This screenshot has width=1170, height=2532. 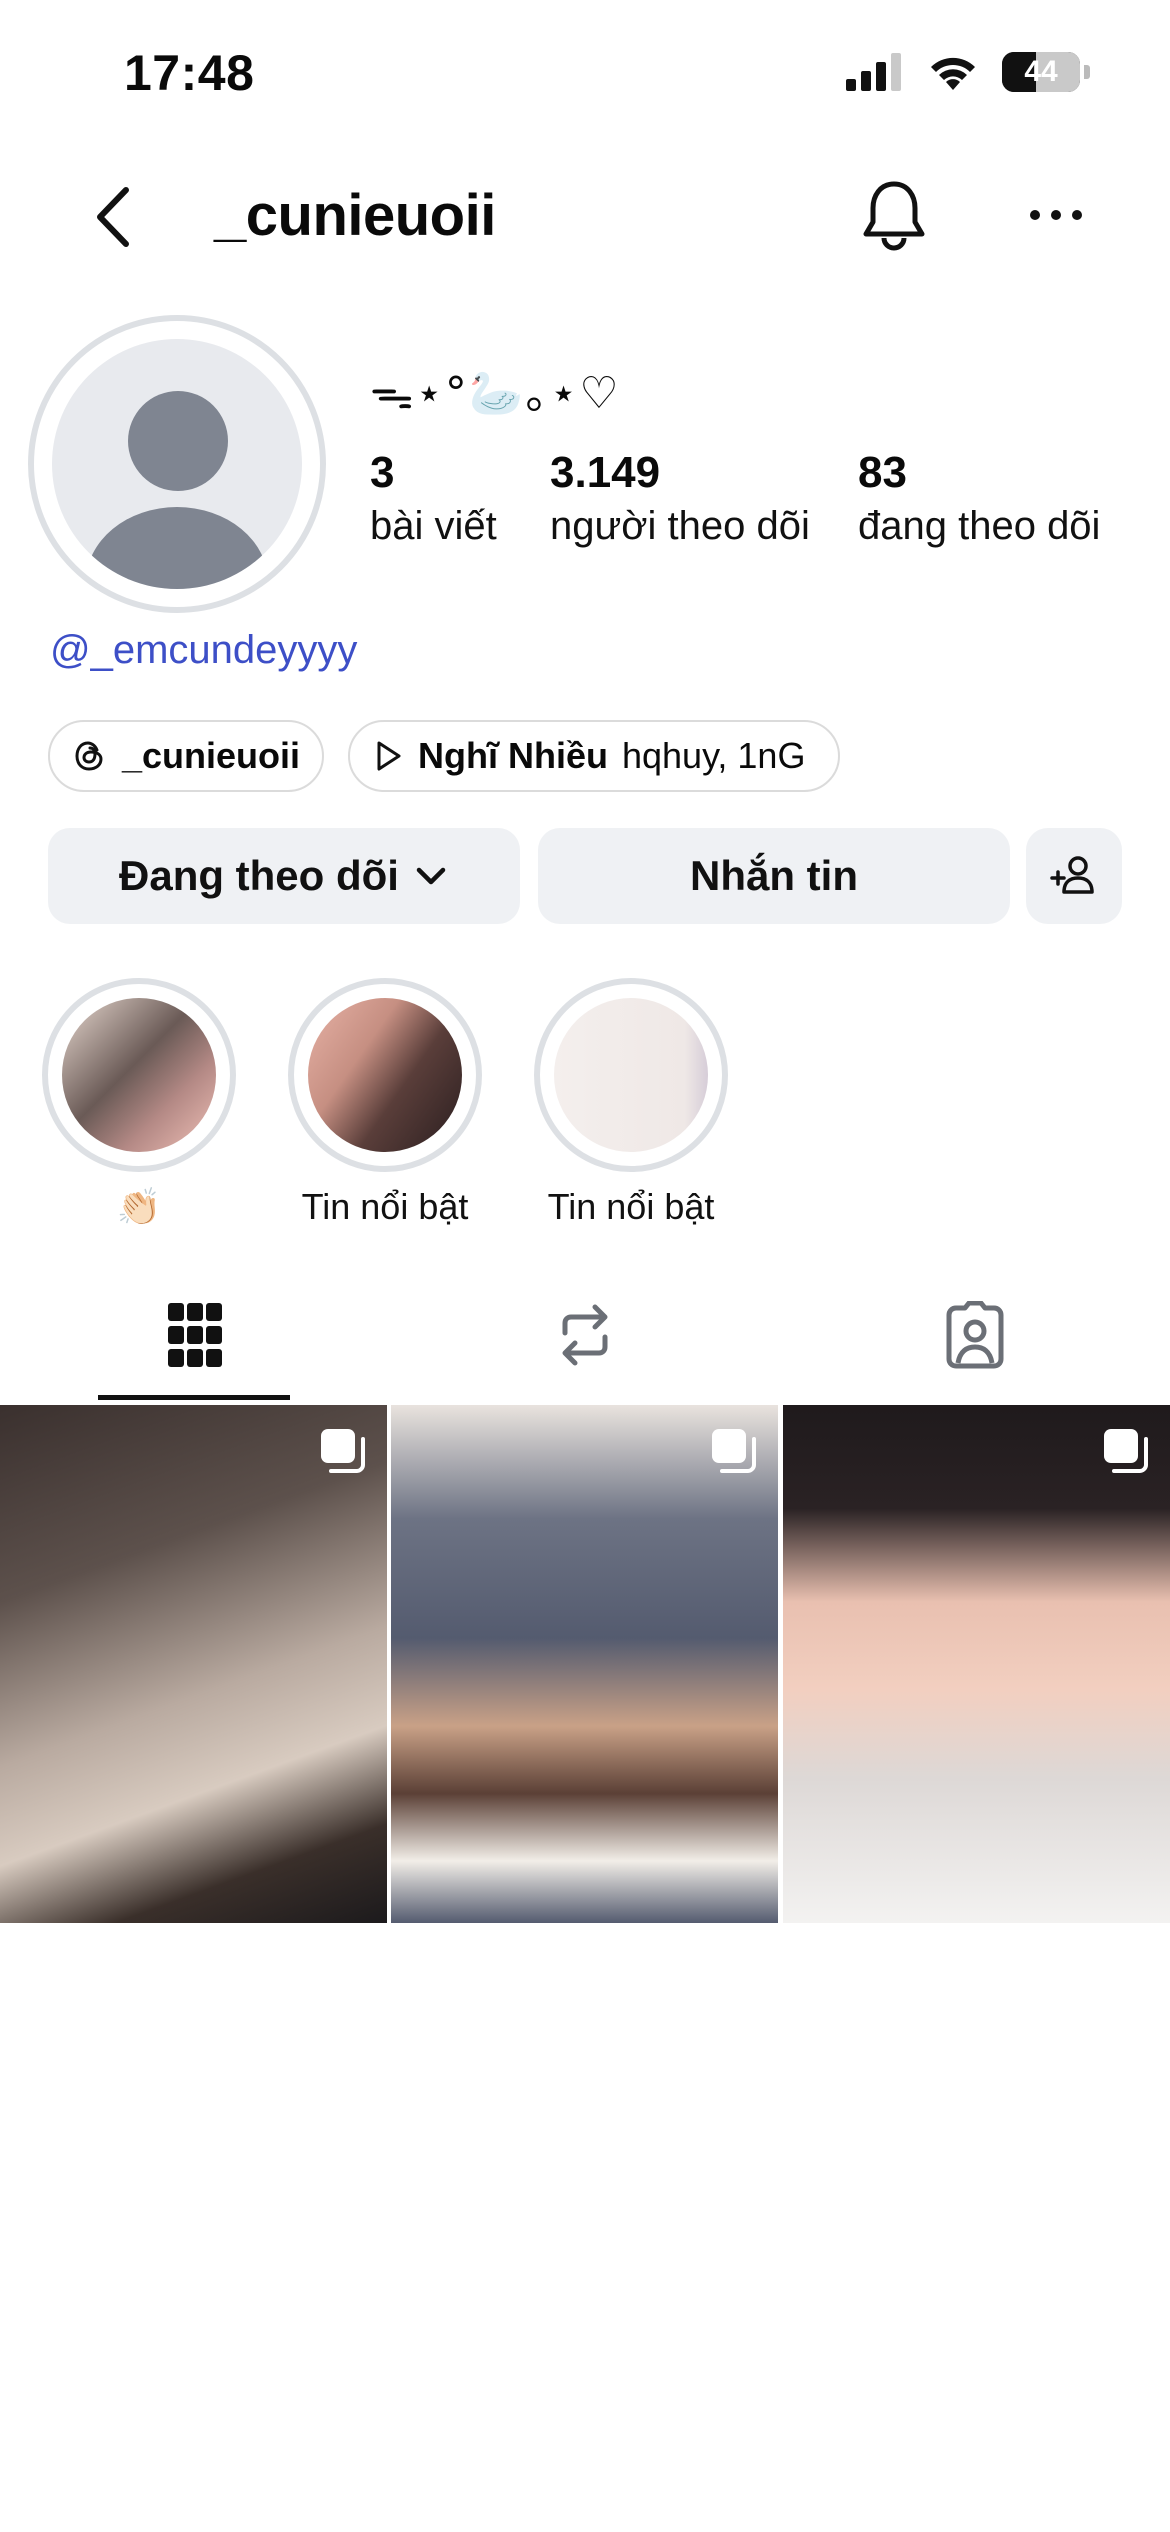 I want to click on bell-icon, so click(x=894, y=215).